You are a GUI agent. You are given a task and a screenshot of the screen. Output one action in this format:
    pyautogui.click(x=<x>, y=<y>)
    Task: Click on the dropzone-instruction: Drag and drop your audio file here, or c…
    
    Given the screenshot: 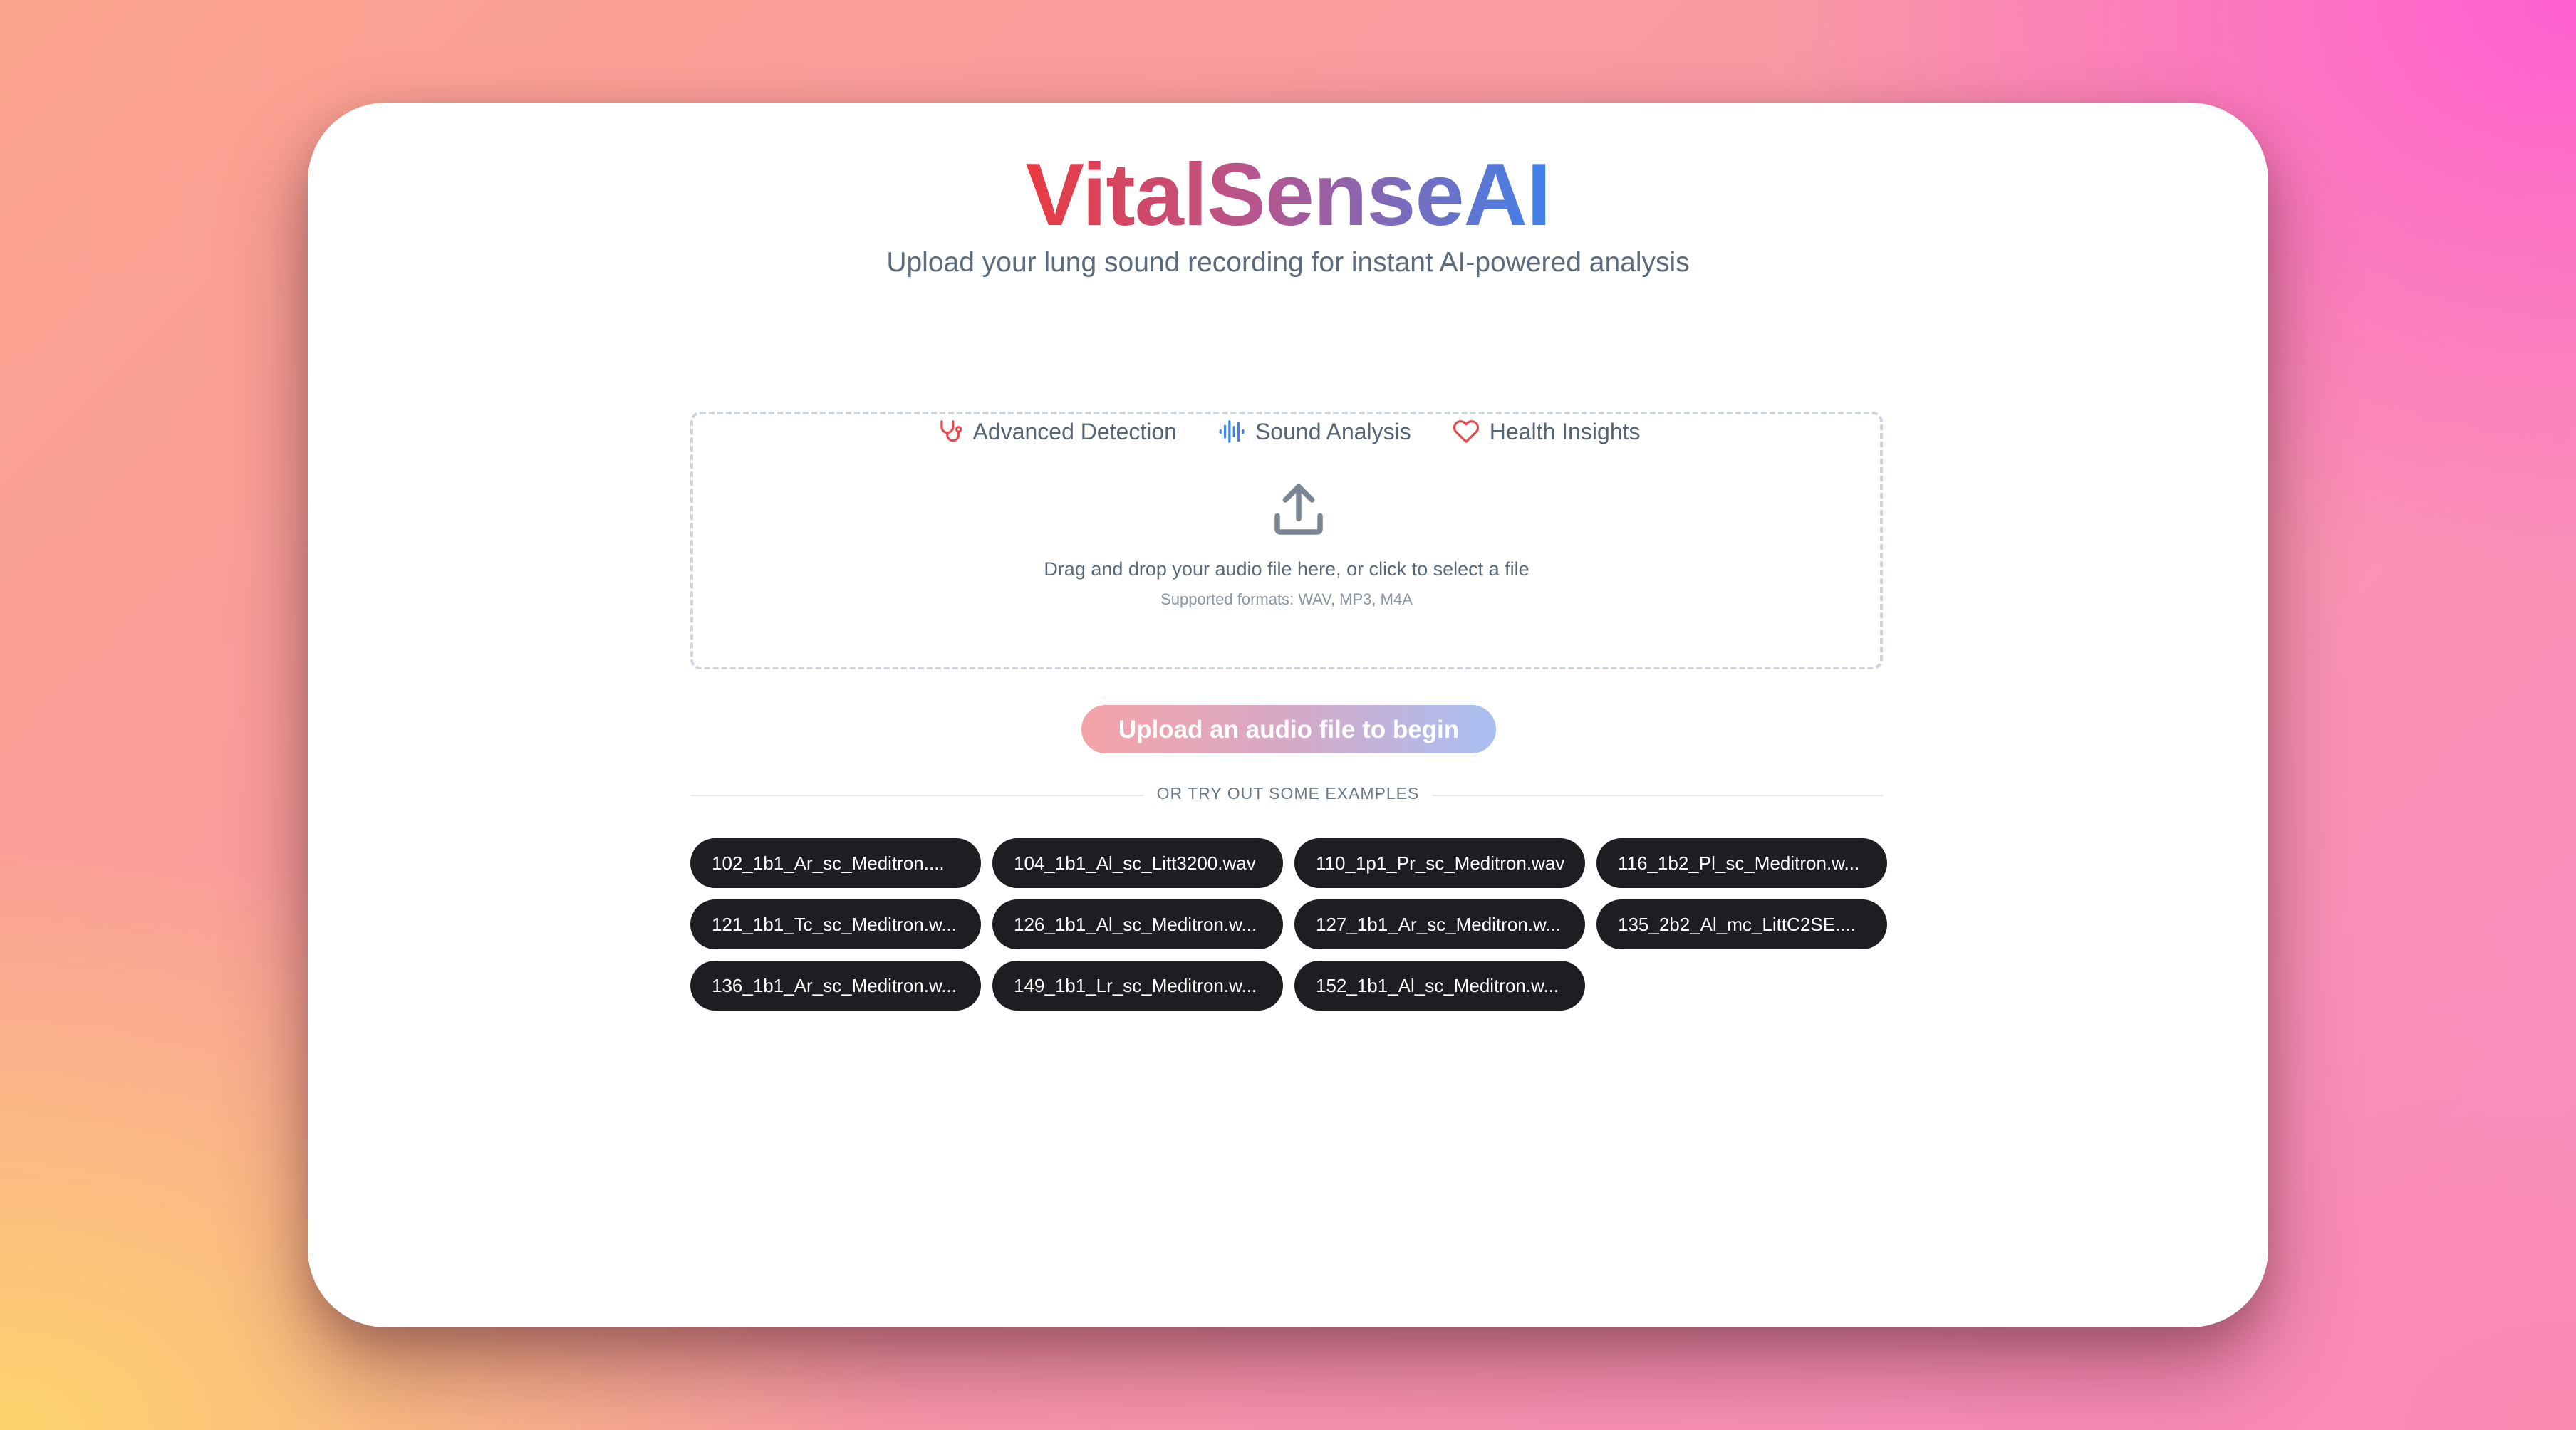 What is the action you would take?
    pyautogui.click(x=1287, y=569)
    